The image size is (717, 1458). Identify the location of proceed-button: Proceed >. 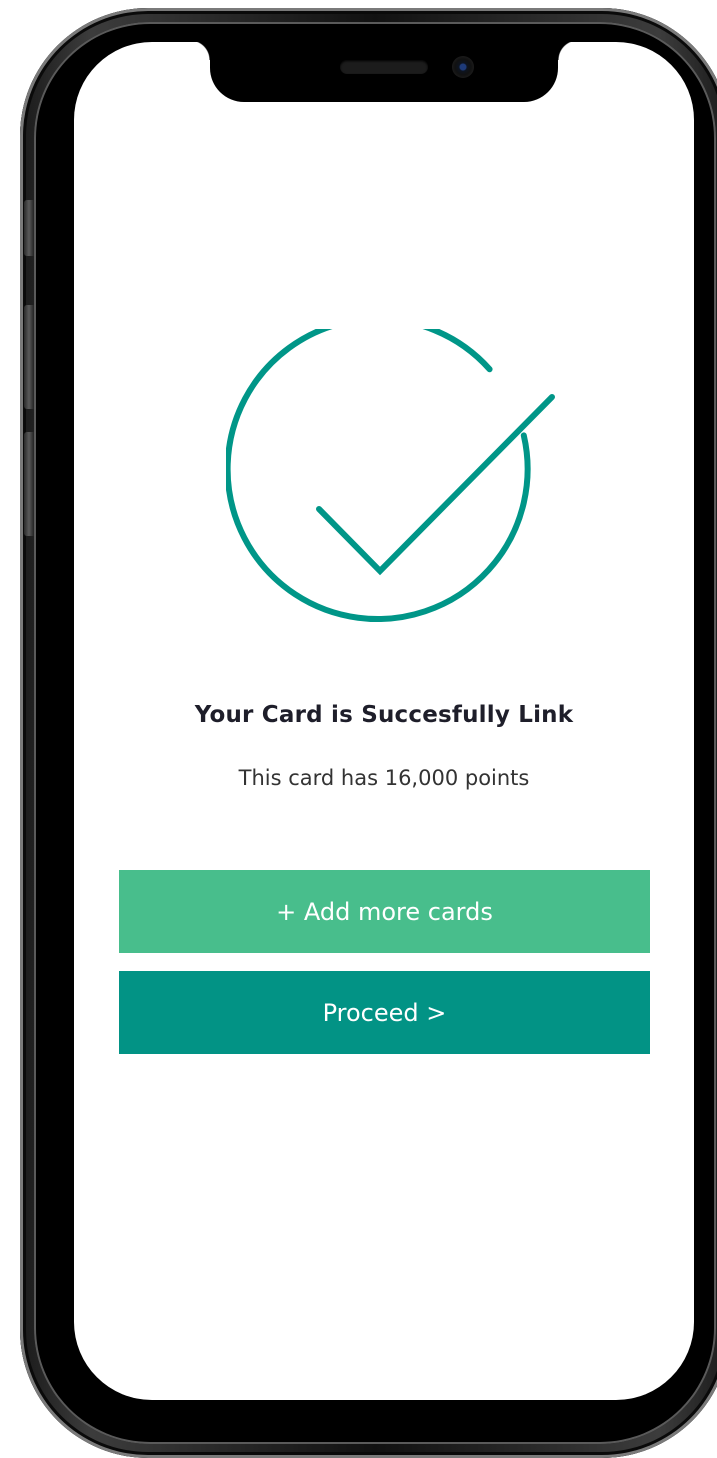
(384, 1012).